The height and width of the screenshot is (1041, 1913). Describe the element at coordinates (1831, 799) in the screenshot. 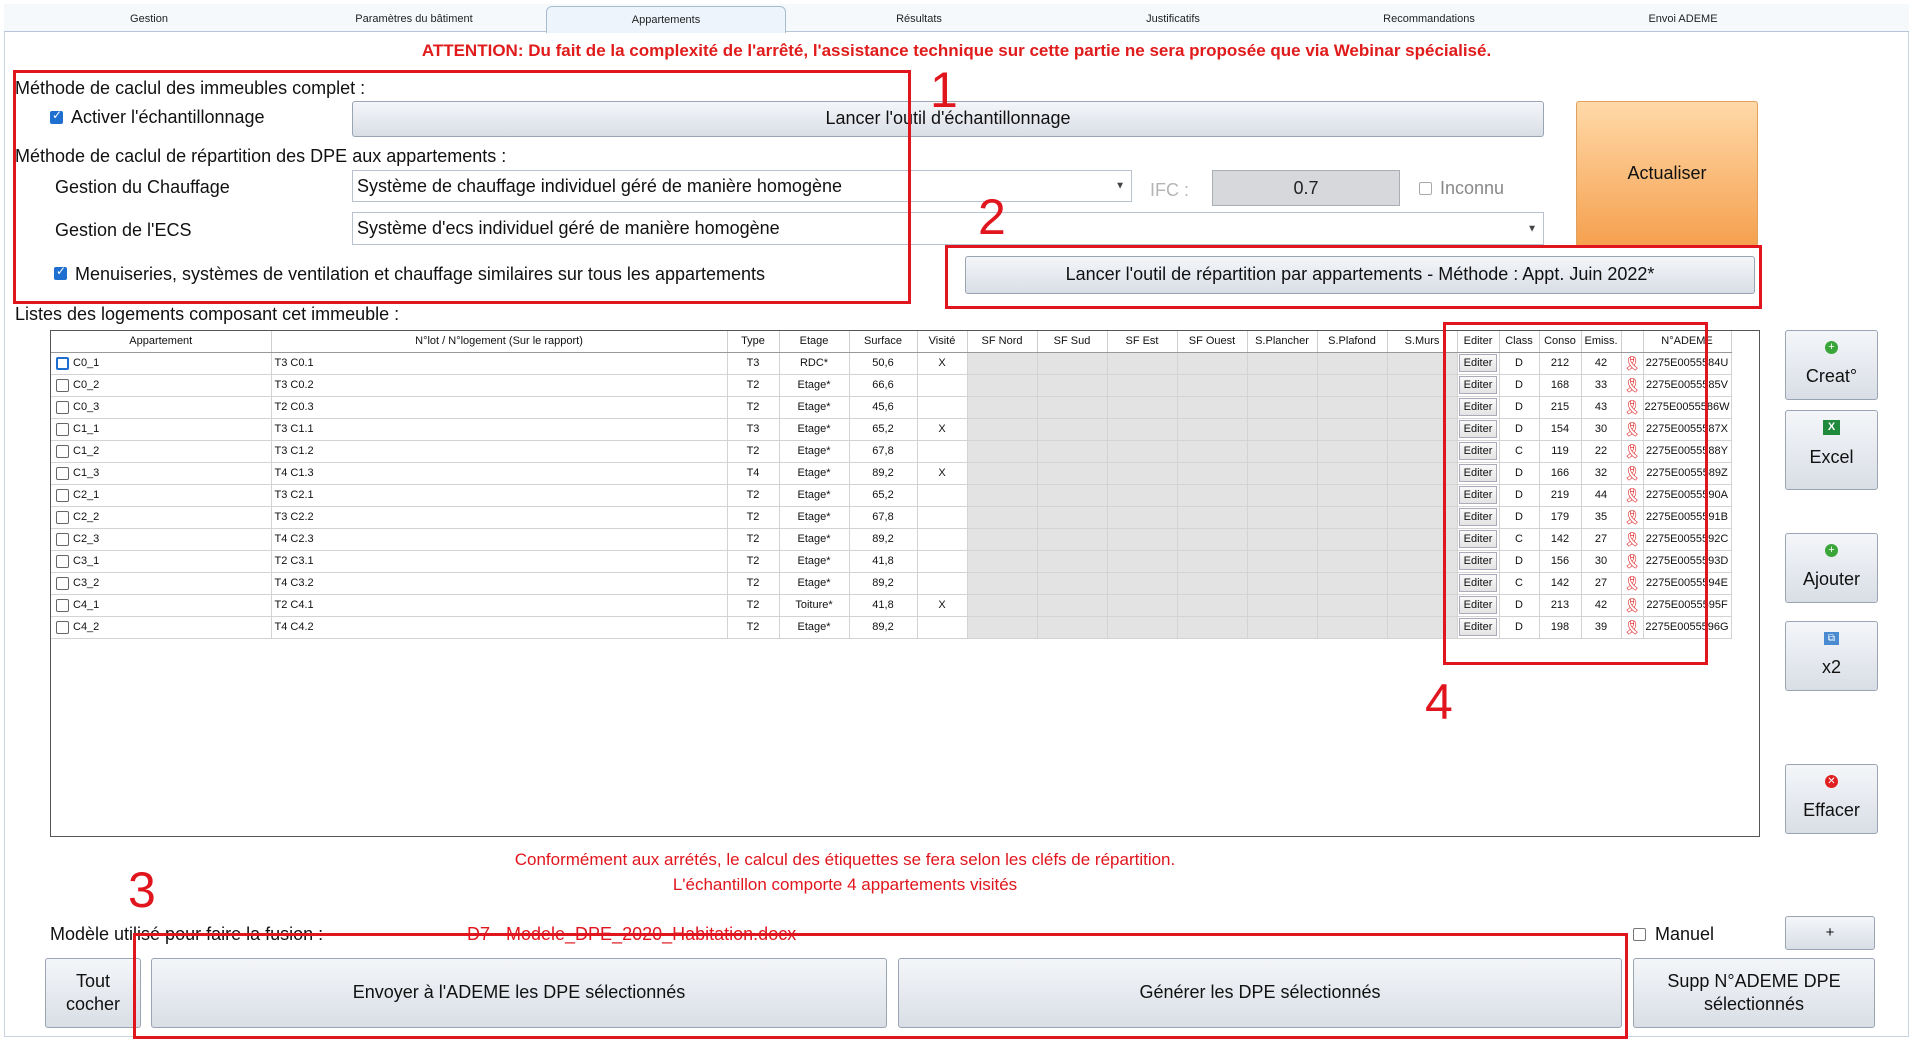

I see `effacer-button: ✕ Effacer` at that location.